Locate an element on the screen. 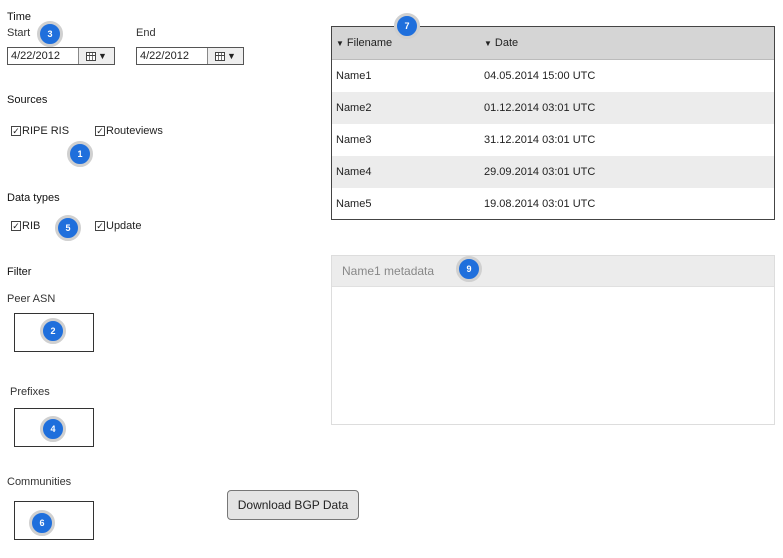  data-type-rib-checkbox: ✓ RIB is located at coordinates (25, 226).